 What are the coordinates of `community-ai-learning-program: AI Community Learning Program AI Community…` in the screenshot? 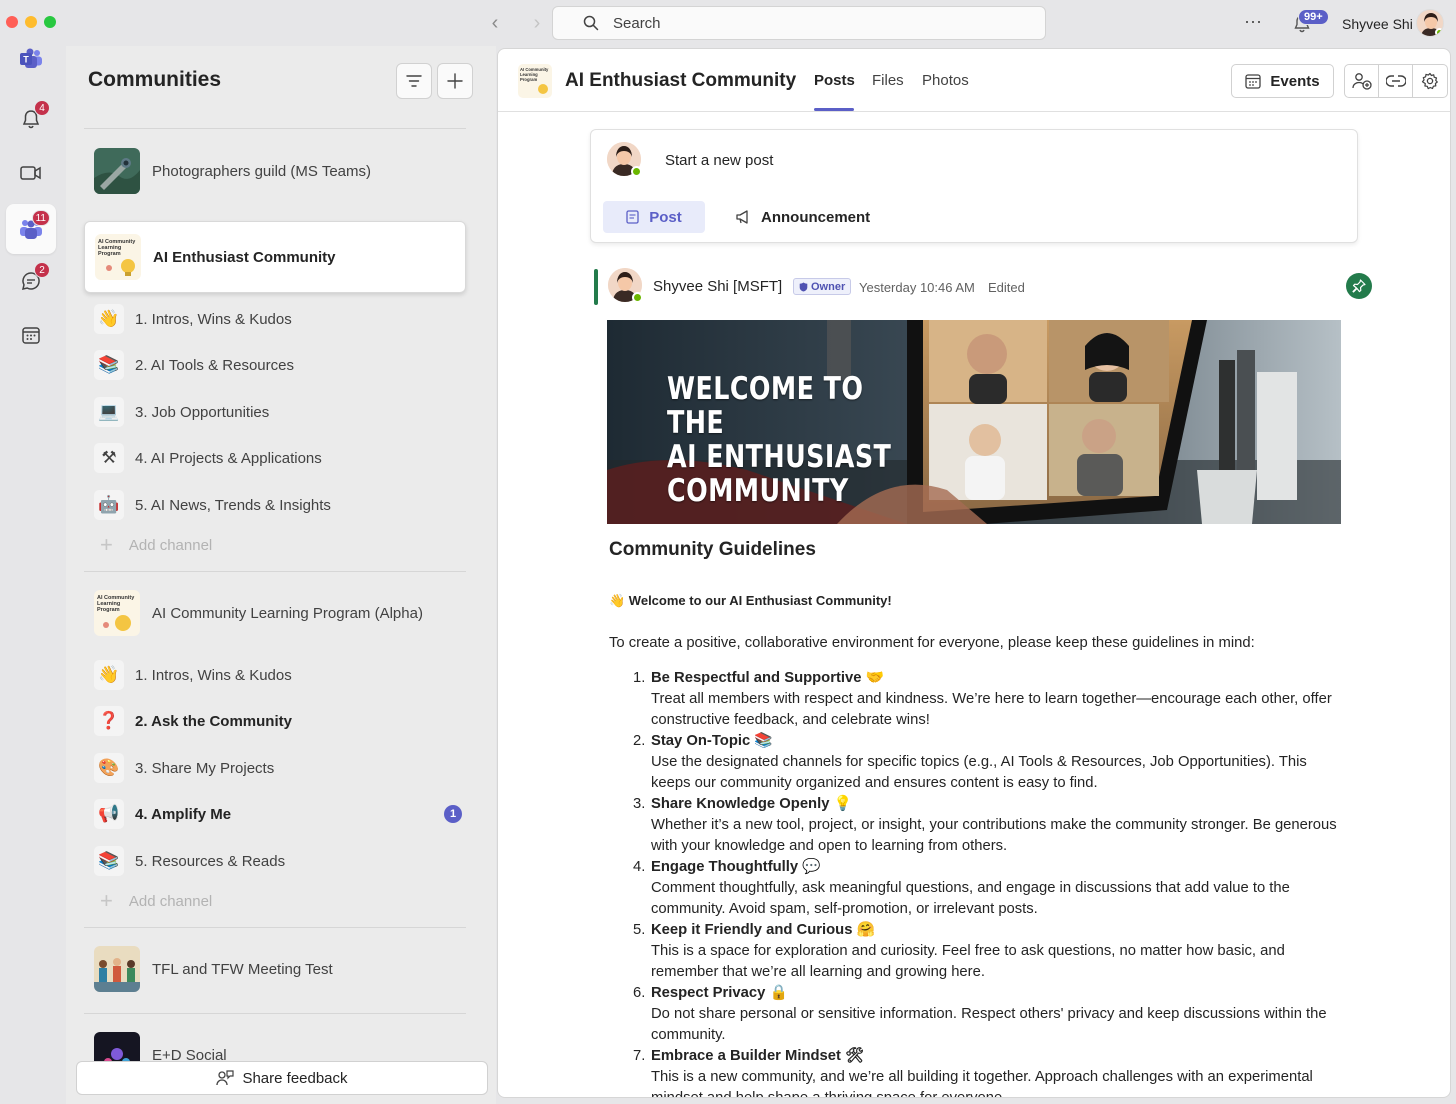 It's located at (275, 613).